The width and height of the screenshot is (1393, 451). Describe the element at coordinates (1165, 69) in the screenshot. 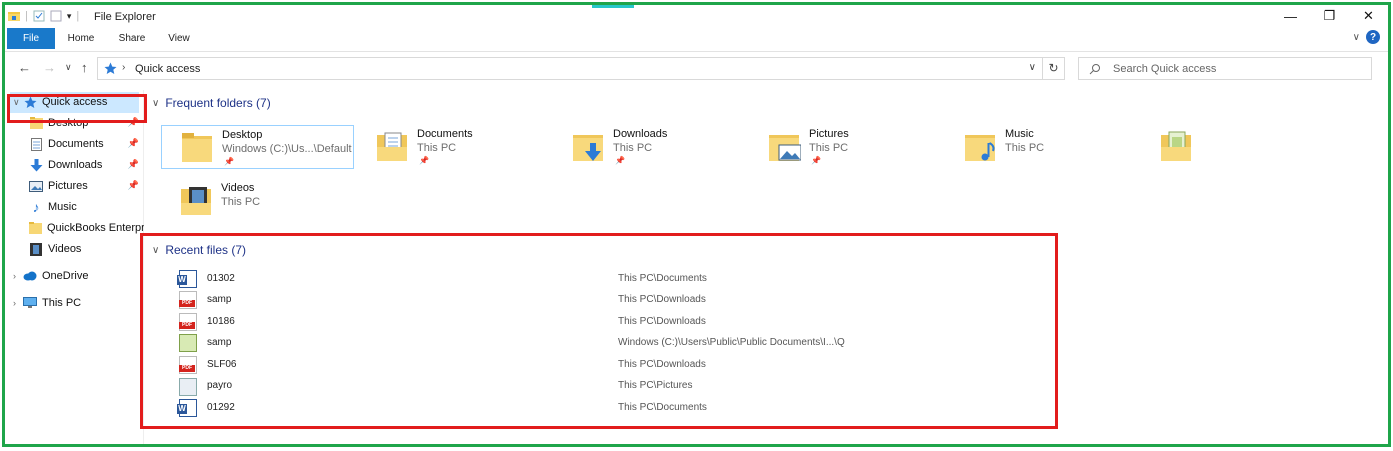

I see `search-placeholder: Search Quick access` at that location.